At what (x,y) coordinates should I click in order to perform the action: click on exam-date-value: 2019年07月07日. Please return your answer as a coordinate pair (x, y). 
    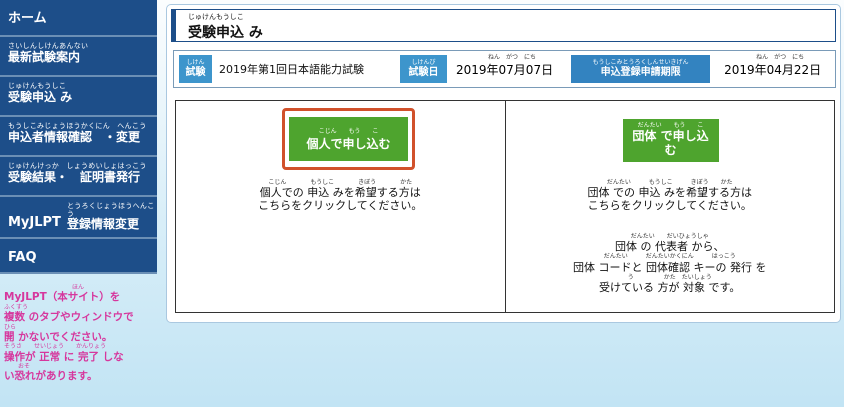
    Looking at the image, I should click on (505, 69).